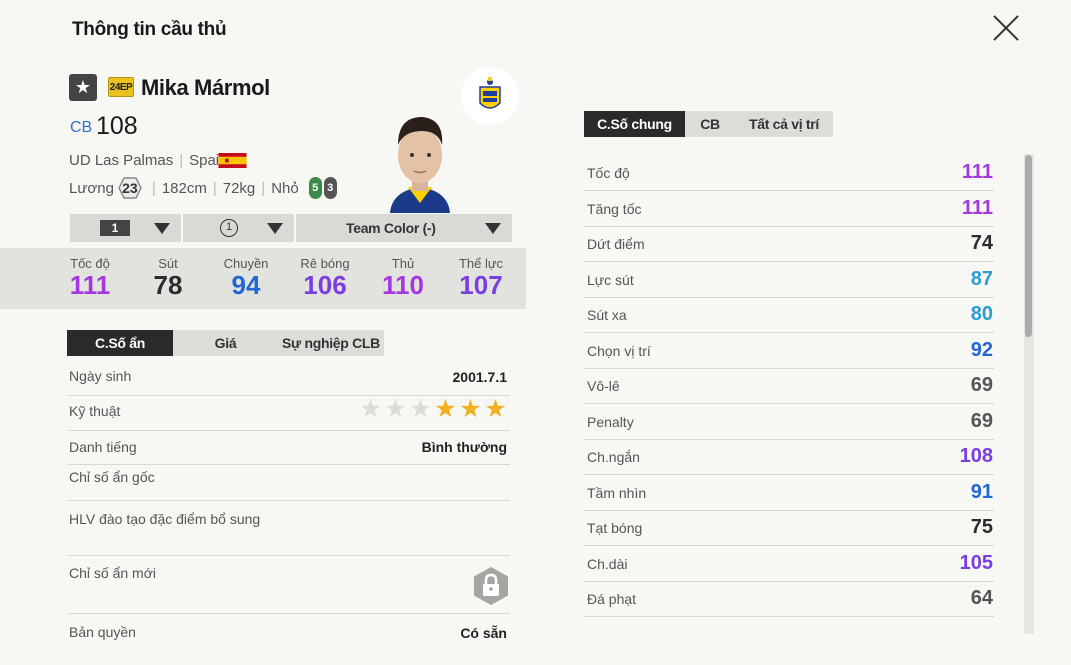 This screenshot has width=1071, height=665. What do you see at coordinates (246, 285) in the screenshot?
I see `stat-value: 94` at bounding box center [246, 285].